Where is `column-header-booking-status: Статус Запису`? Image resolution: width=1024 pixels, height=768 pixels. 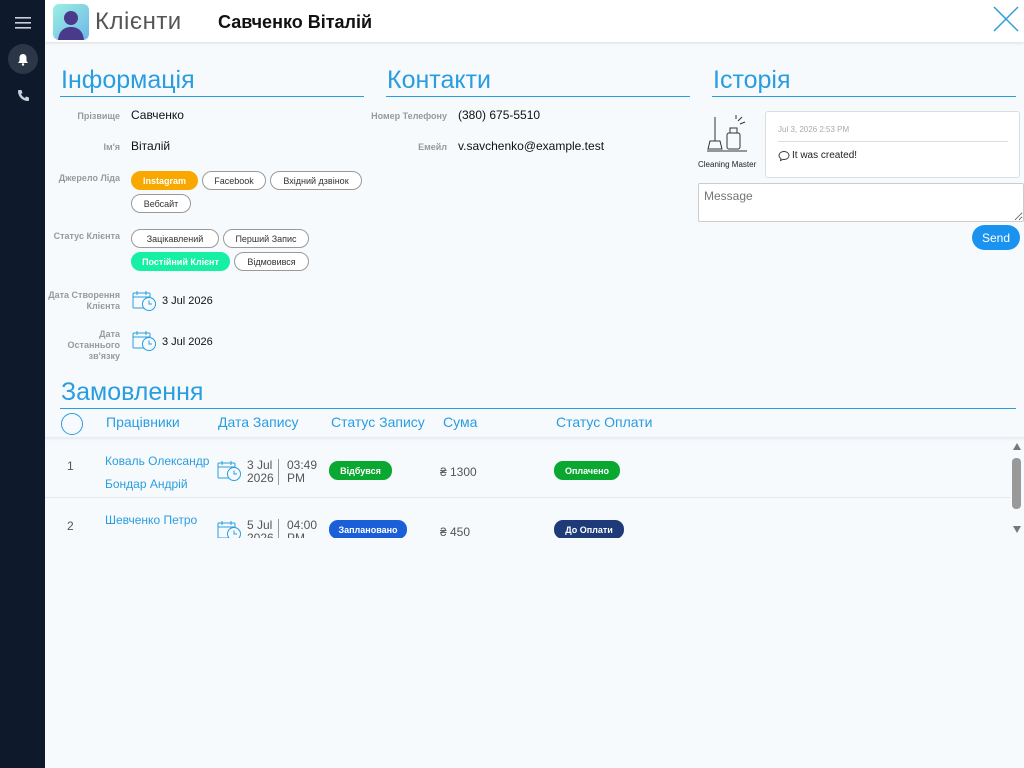
column-header-booking-status: Статус Запису is located at coordinates (378, 422).